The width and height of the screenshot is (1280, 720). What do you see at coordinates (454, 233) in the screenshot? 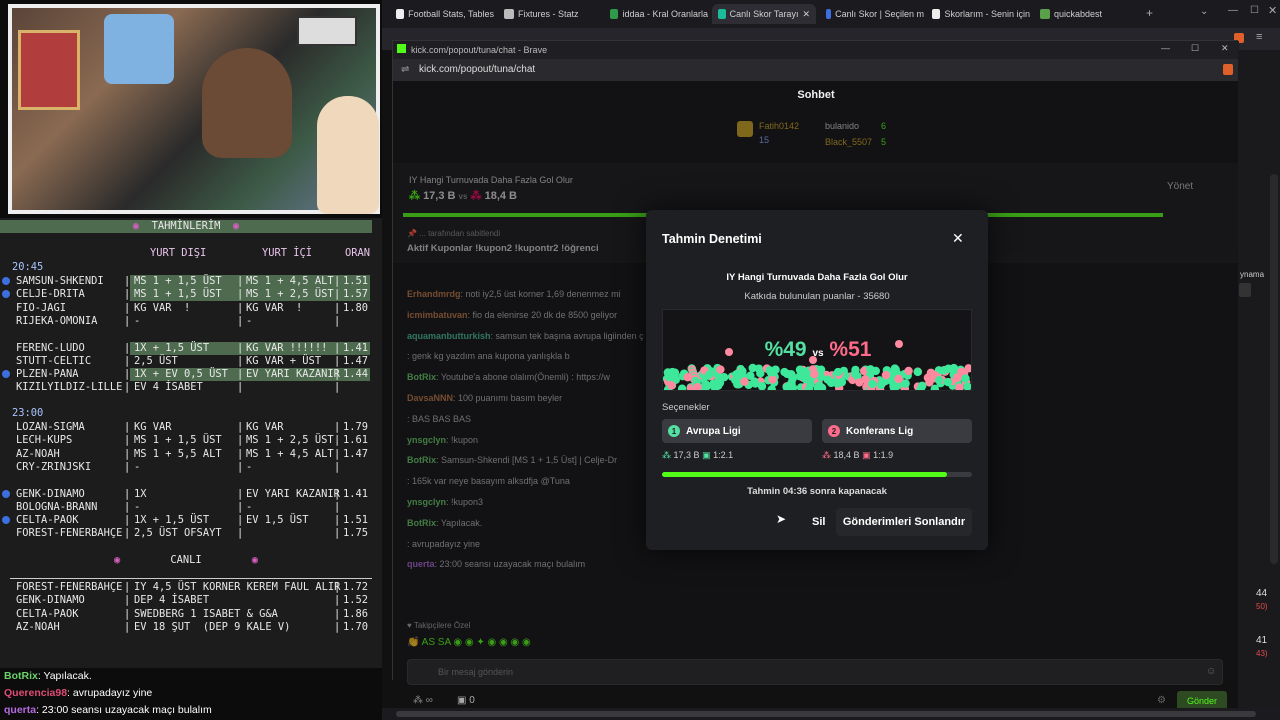
I see `pinned-by: 📌 ... tarafından sabitlendi` at bounding box center [454, 233].